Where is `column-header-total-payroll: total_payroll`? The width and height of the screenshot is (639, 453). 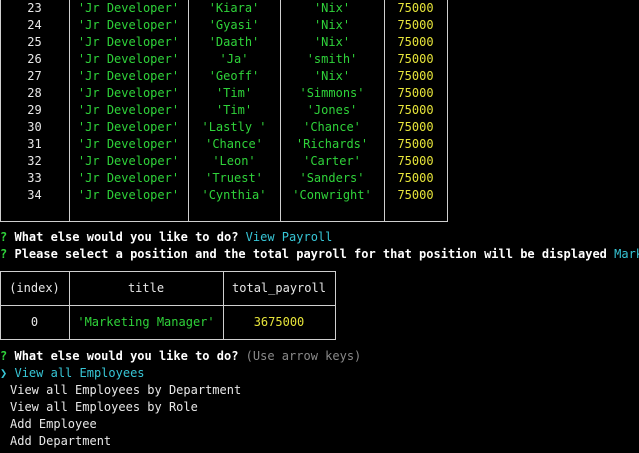 column-header-total-payroll: total_payroll is located at coordinates (279, 288).